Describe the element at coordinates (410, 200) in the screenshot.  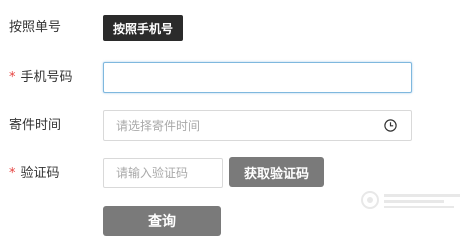
I see `watermark-logo` at that location.